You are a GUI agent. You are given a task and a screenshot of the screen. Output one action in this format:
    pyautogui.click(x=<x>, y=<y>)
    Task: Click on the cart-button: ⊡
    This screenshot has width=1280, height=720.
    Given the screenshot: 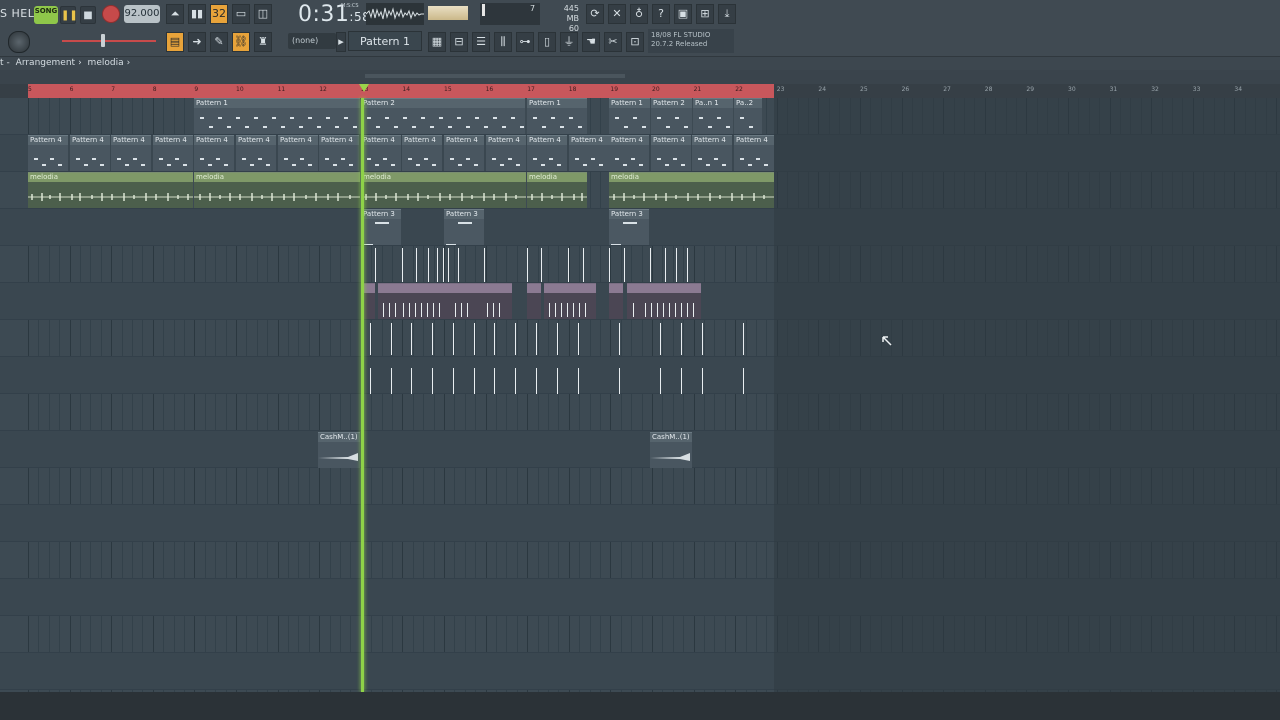 What is the action you would take?
    pyautogui.click(x=635, y=42)
    